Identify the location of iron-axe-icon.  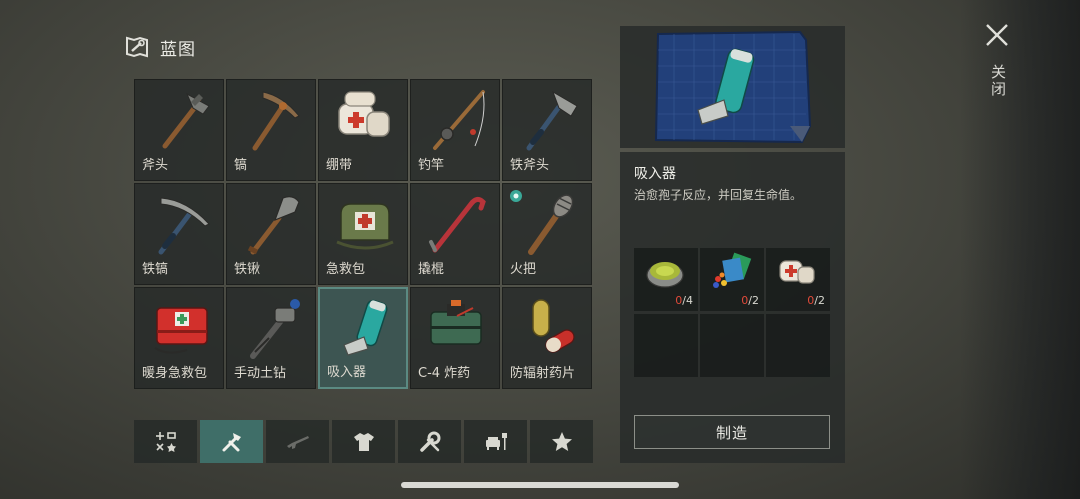
(552, 120).